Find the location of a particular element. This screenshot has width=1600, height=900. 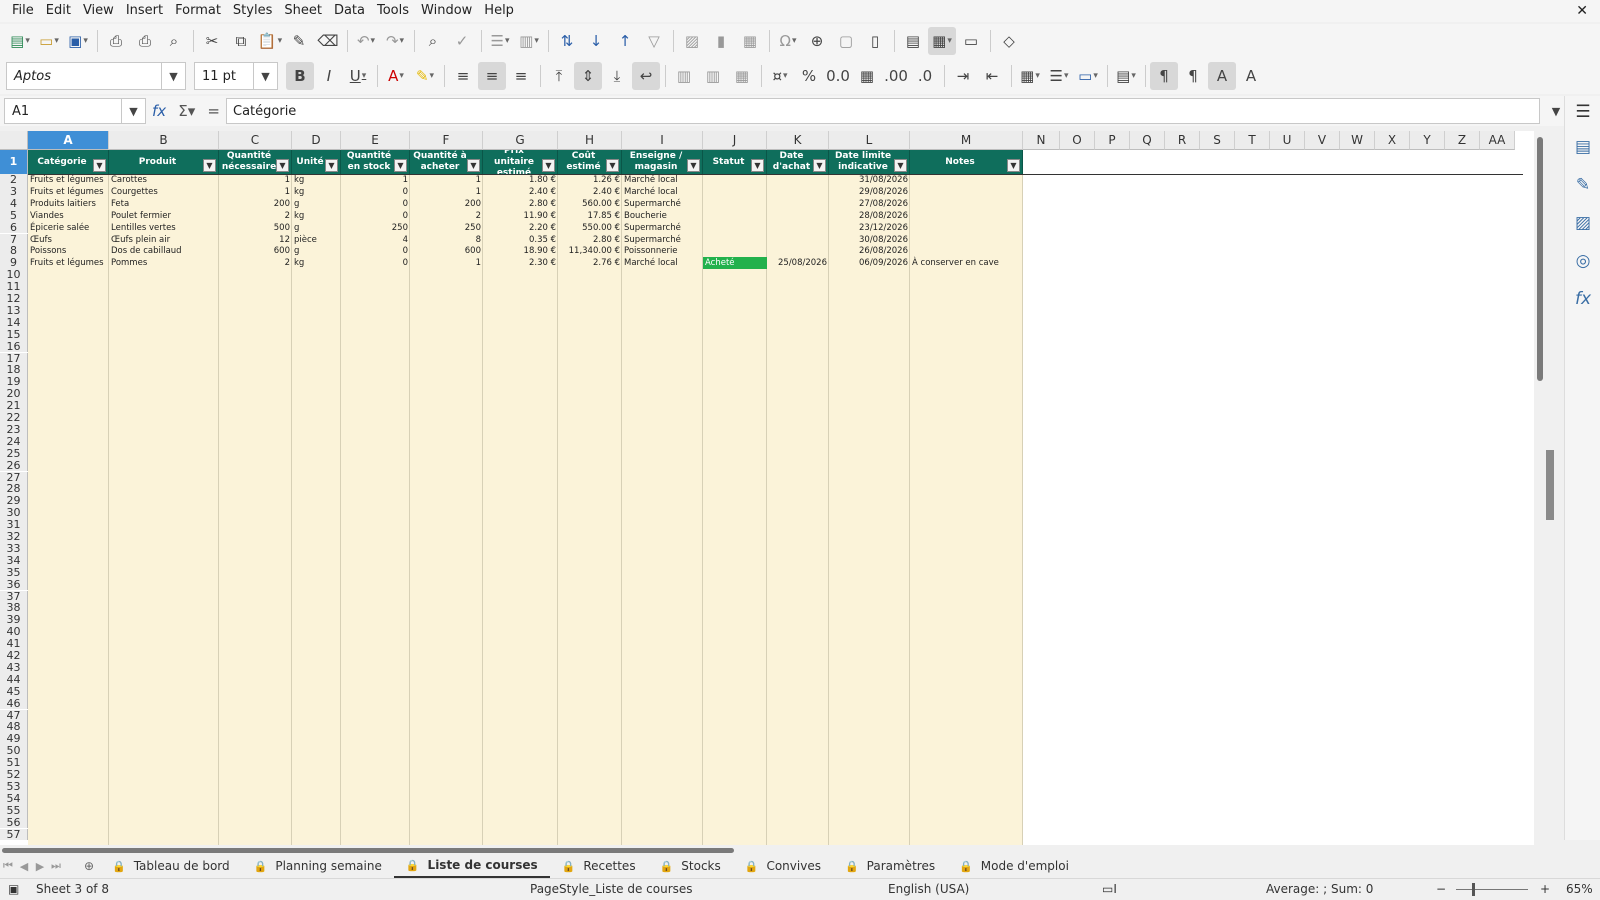

column-header: B is located at coordinates (164, 140).